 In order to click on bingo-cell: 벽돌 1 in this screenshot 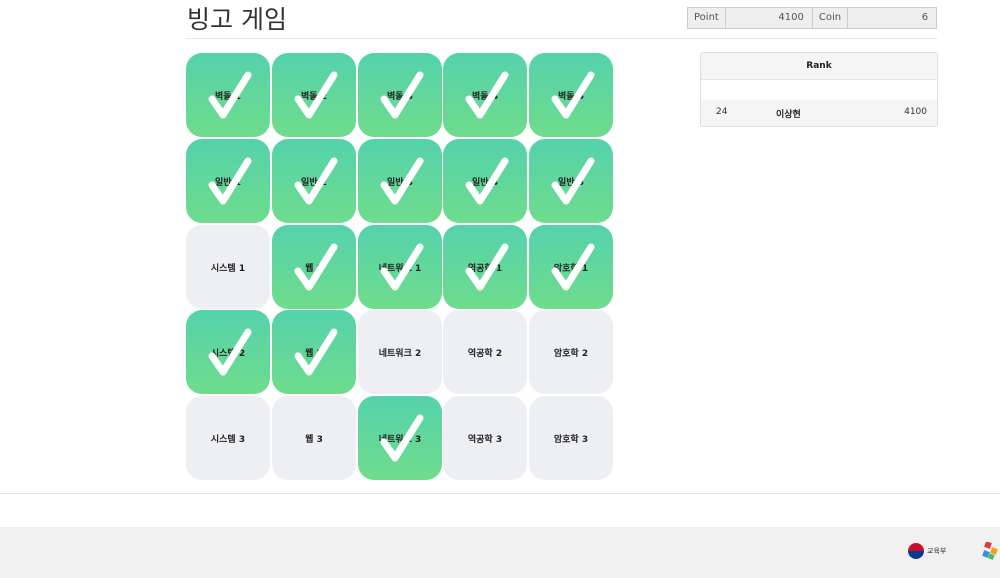, I will do `click(228, 95)`.